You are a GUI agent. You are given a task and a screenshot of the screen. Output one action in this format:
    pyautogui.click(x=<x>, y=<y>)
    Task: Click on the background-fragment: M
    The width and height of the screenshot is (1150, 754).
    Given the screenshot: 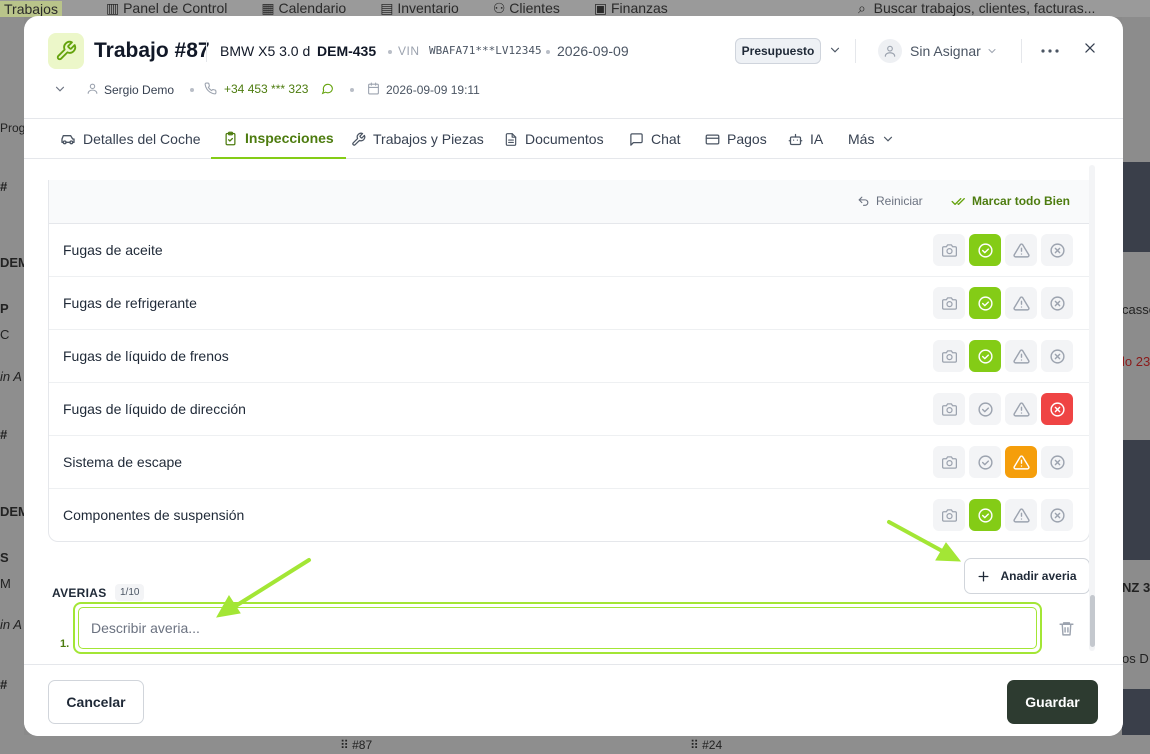 What is the action you would take?
    pyautogui.click(x=5, y=583)
    